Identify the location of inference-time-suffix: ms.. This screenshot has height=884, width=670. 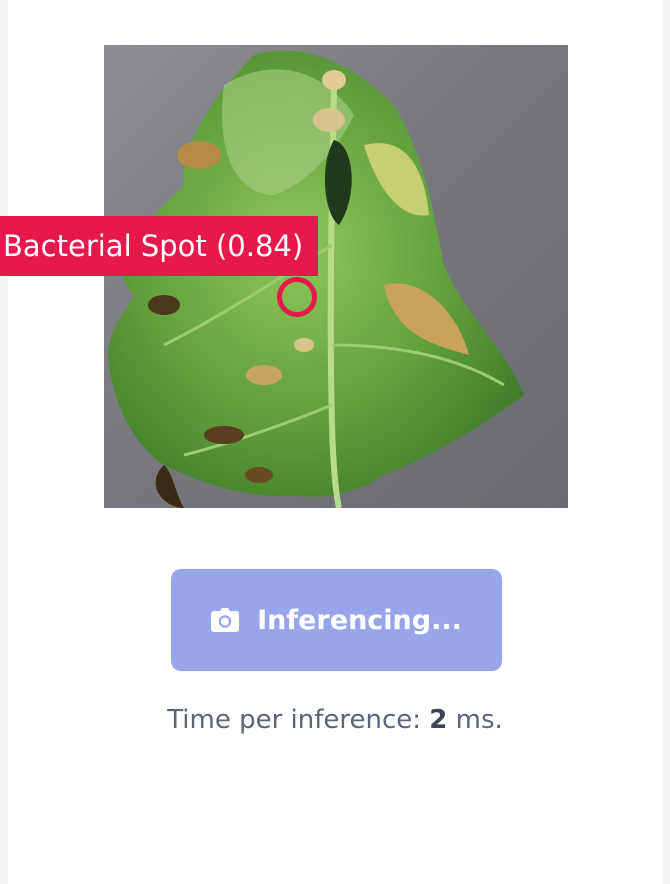
(475, 720).